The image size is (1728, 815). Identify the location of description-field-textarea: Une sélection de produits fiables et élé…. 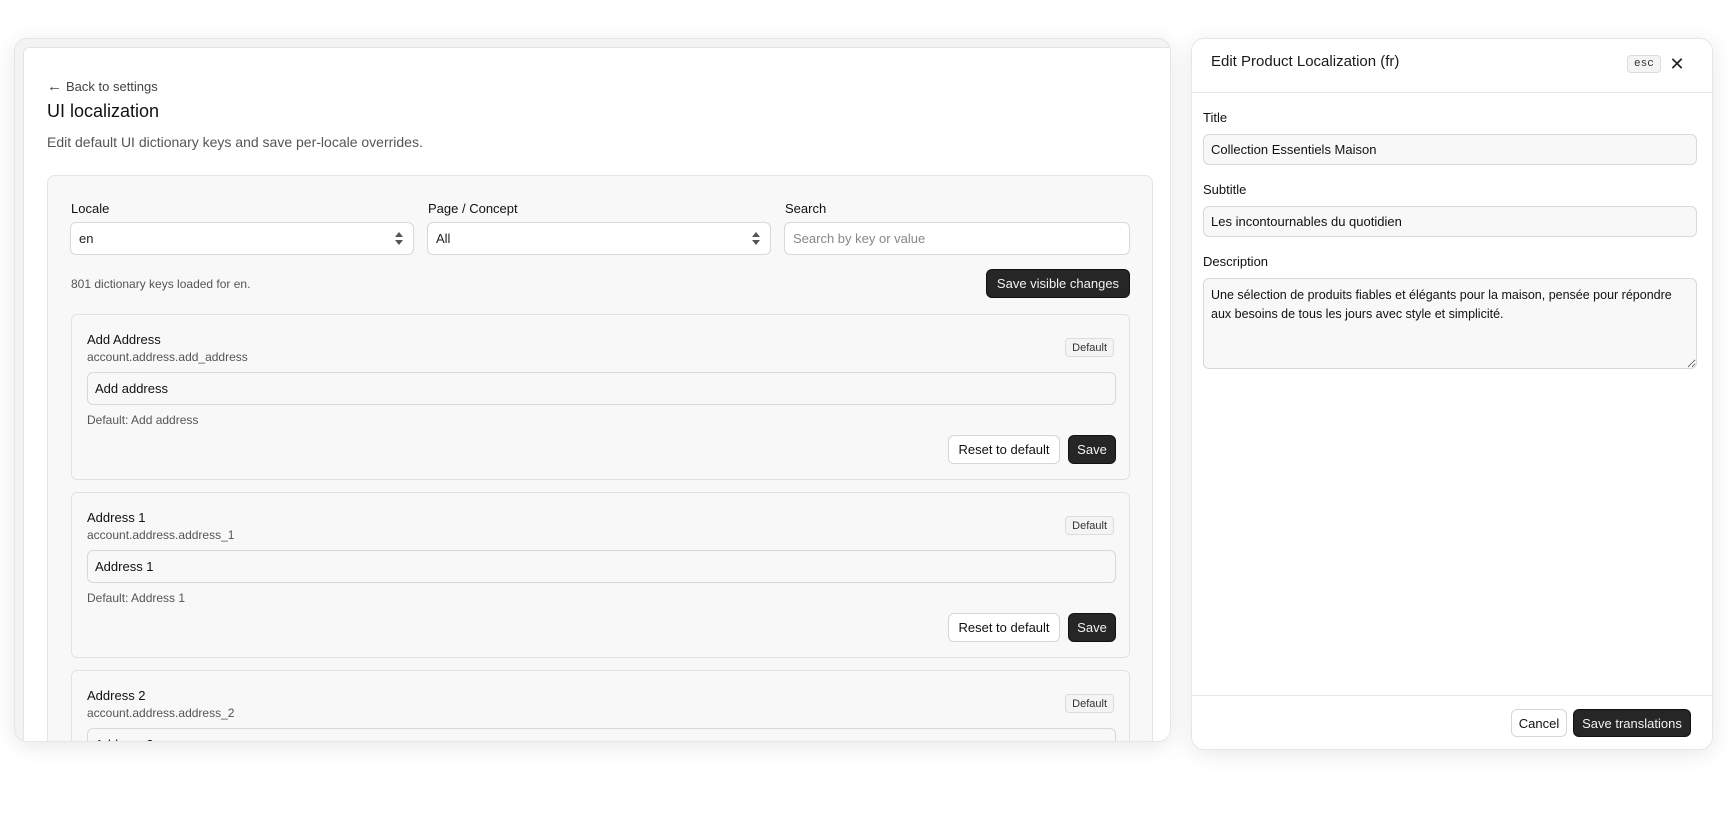
(1450, 323).